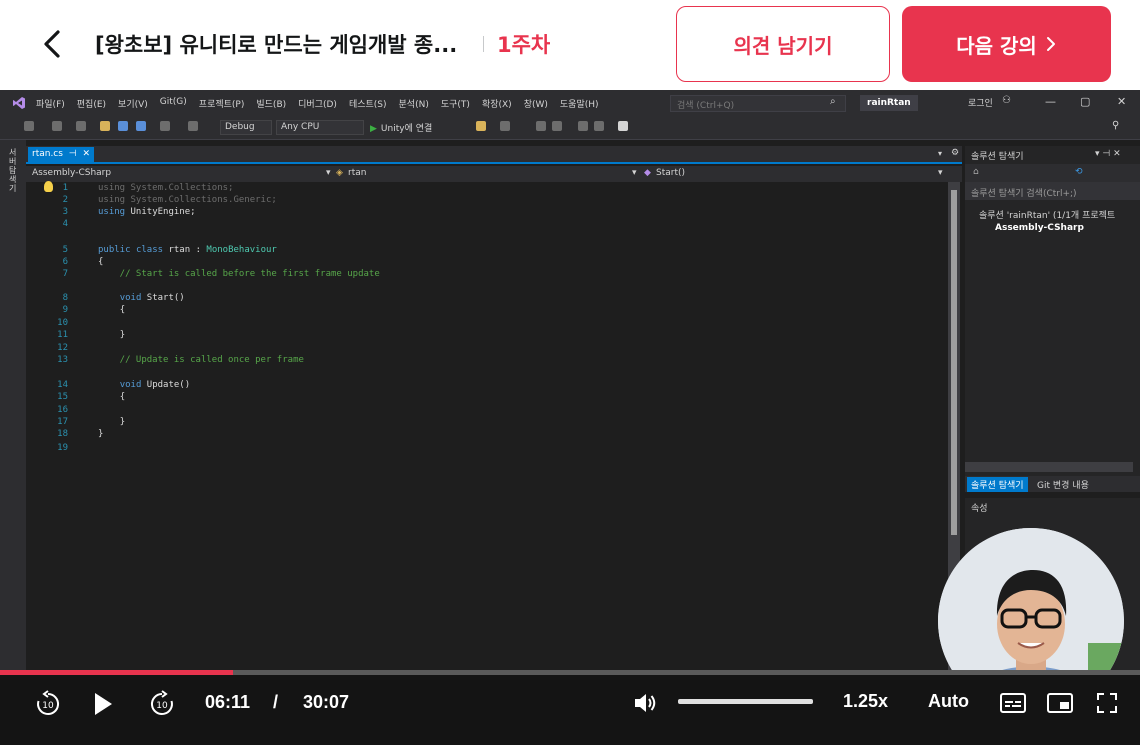 This screenshot has height=745, width=1140. Describe the element at coordinates (48, 186) in the screenshot. I see `lightbulb-icon` at that location.